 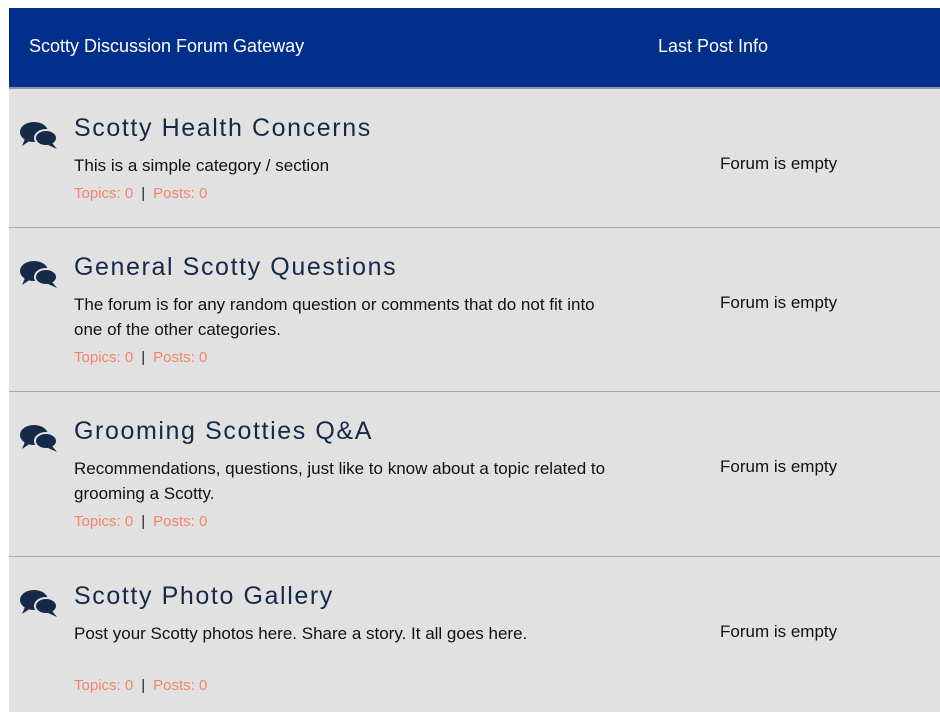 I want to click on last-post-info-header: Last Post Info, so click(x=713, y=46).